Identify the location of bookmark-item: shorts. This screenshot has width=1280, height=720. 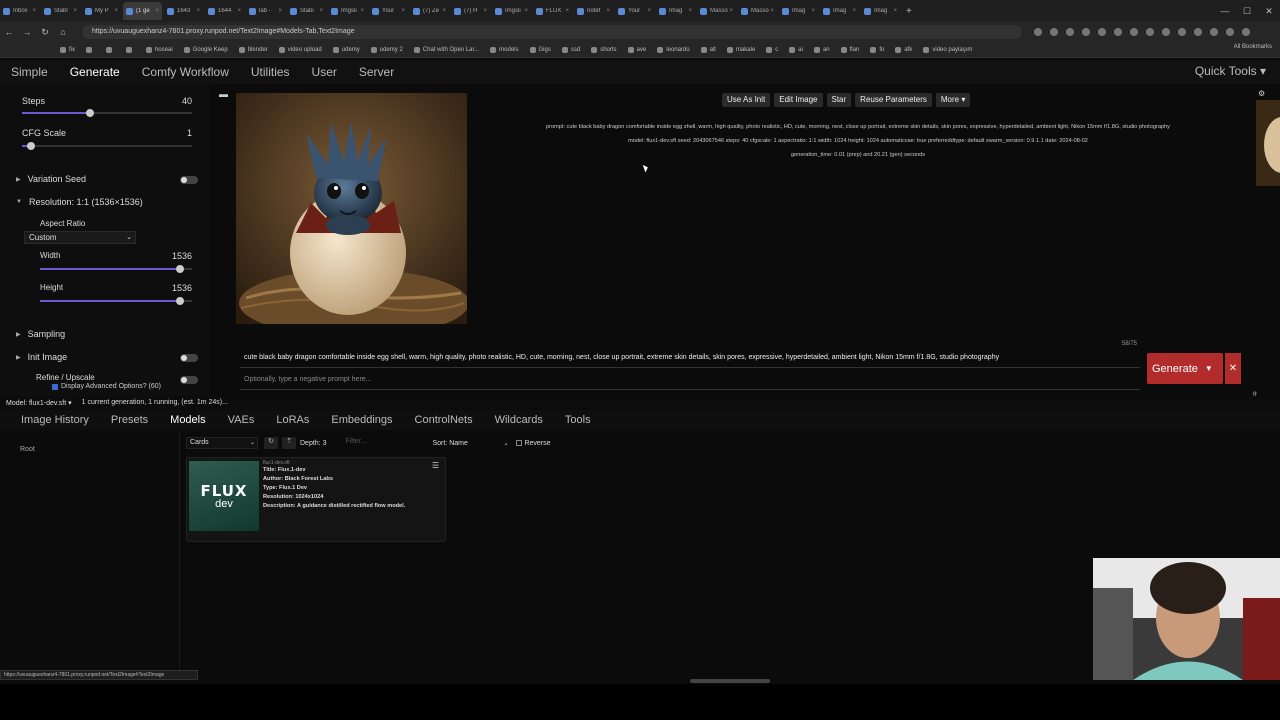
(604, 49).